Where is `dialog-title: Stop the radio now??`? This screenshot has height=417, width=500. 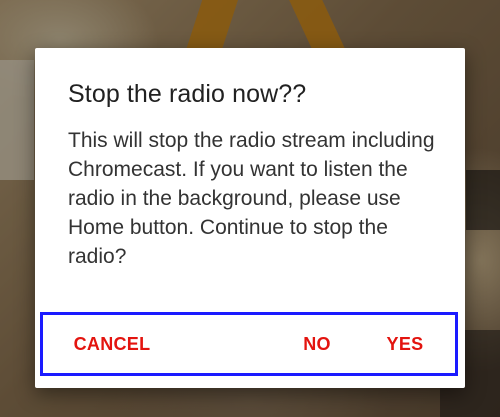 dialog-title: Stop the radio now?? is located at coordinates (187, 94).